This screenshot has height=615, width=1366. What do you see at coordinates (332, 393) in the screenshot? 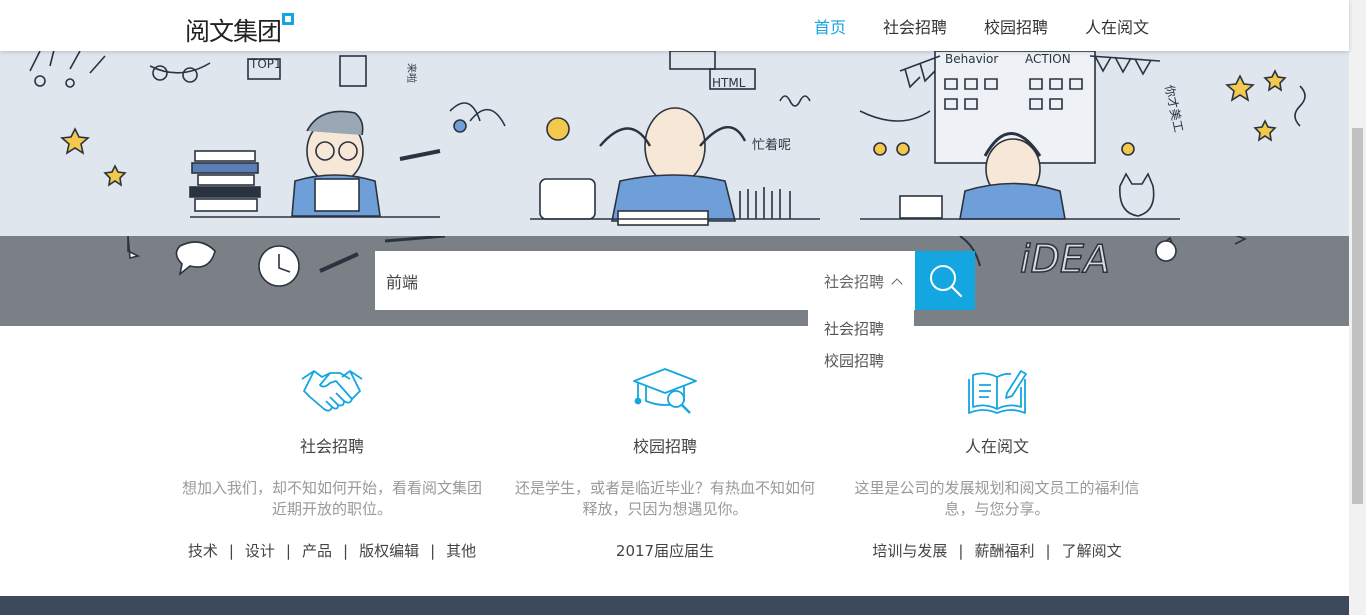
I see `handshake-icon` at bounding box center [332, 393].